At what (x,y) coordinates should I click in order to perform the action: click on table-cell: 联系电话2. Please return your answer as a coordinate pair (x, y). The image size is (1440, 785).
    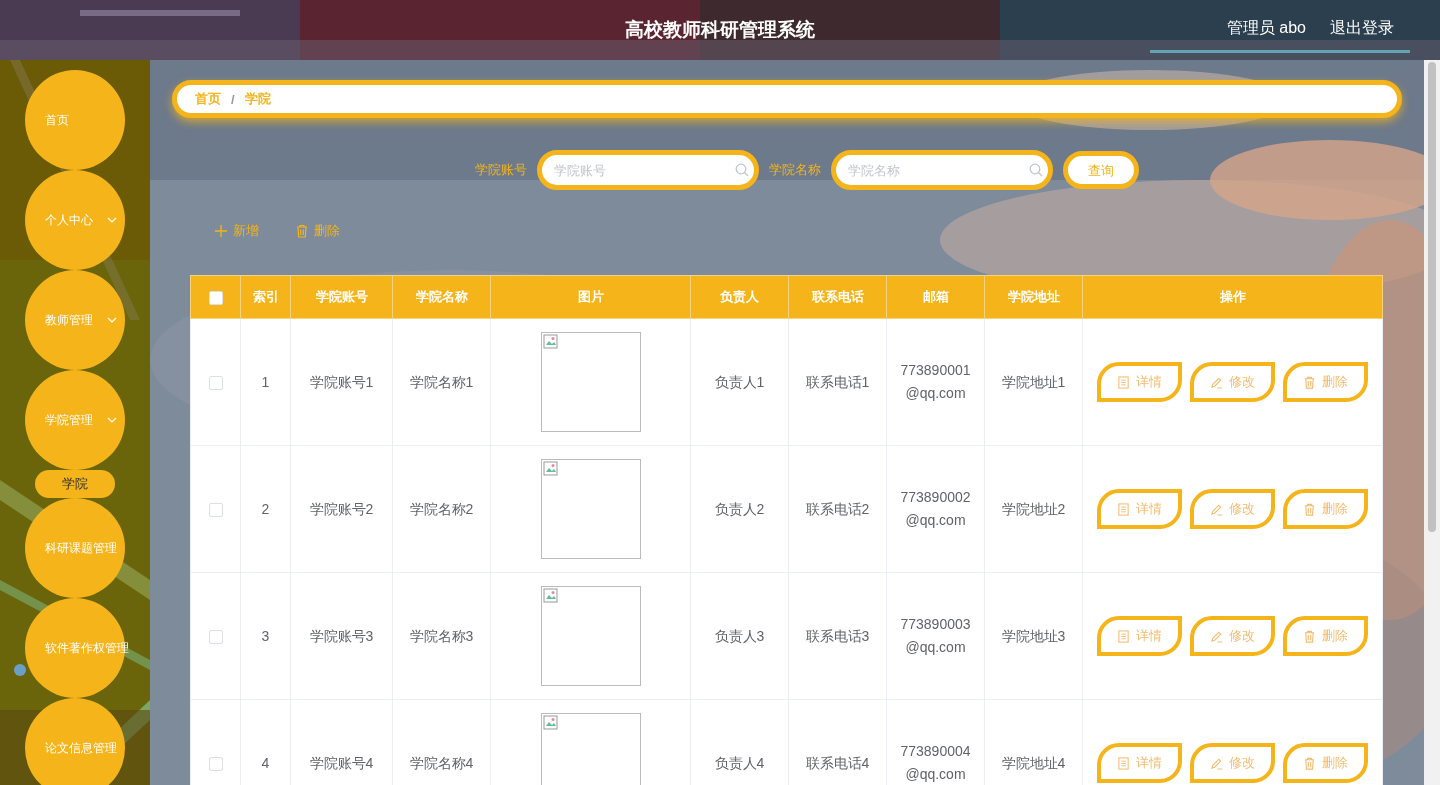
    Looking at the image, I should click on (837, 509).